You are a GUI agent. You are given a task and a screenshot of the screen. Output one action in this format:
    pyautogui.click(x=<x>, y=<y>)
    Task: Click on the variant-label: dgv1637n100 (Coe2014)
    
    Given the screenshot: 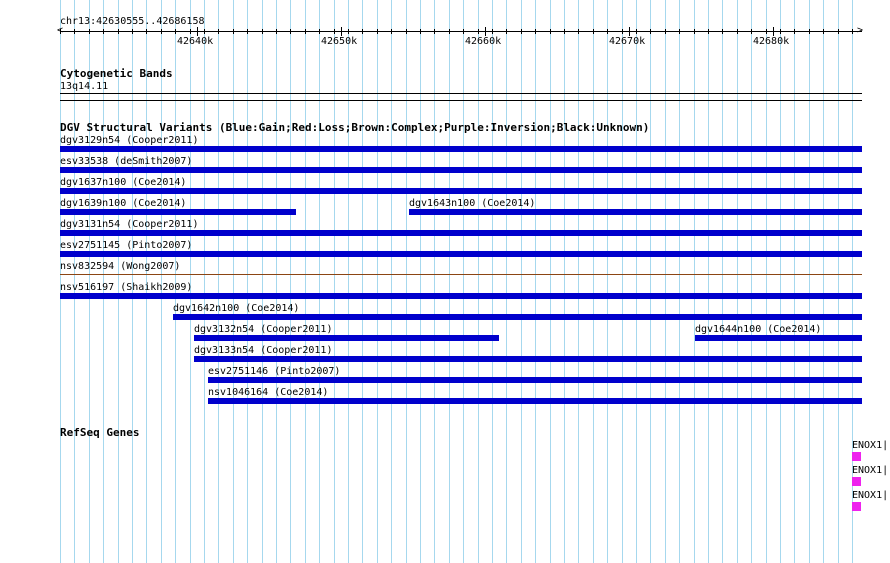 What is the action you would take?
    pyautogui.click(x=123, y=182)
    